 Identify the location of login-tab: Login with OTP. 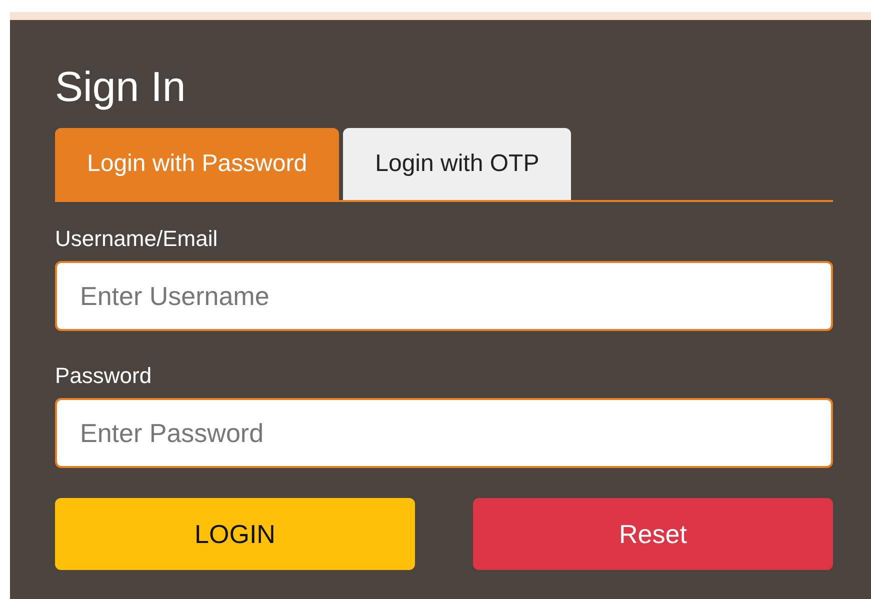
(457, 164).